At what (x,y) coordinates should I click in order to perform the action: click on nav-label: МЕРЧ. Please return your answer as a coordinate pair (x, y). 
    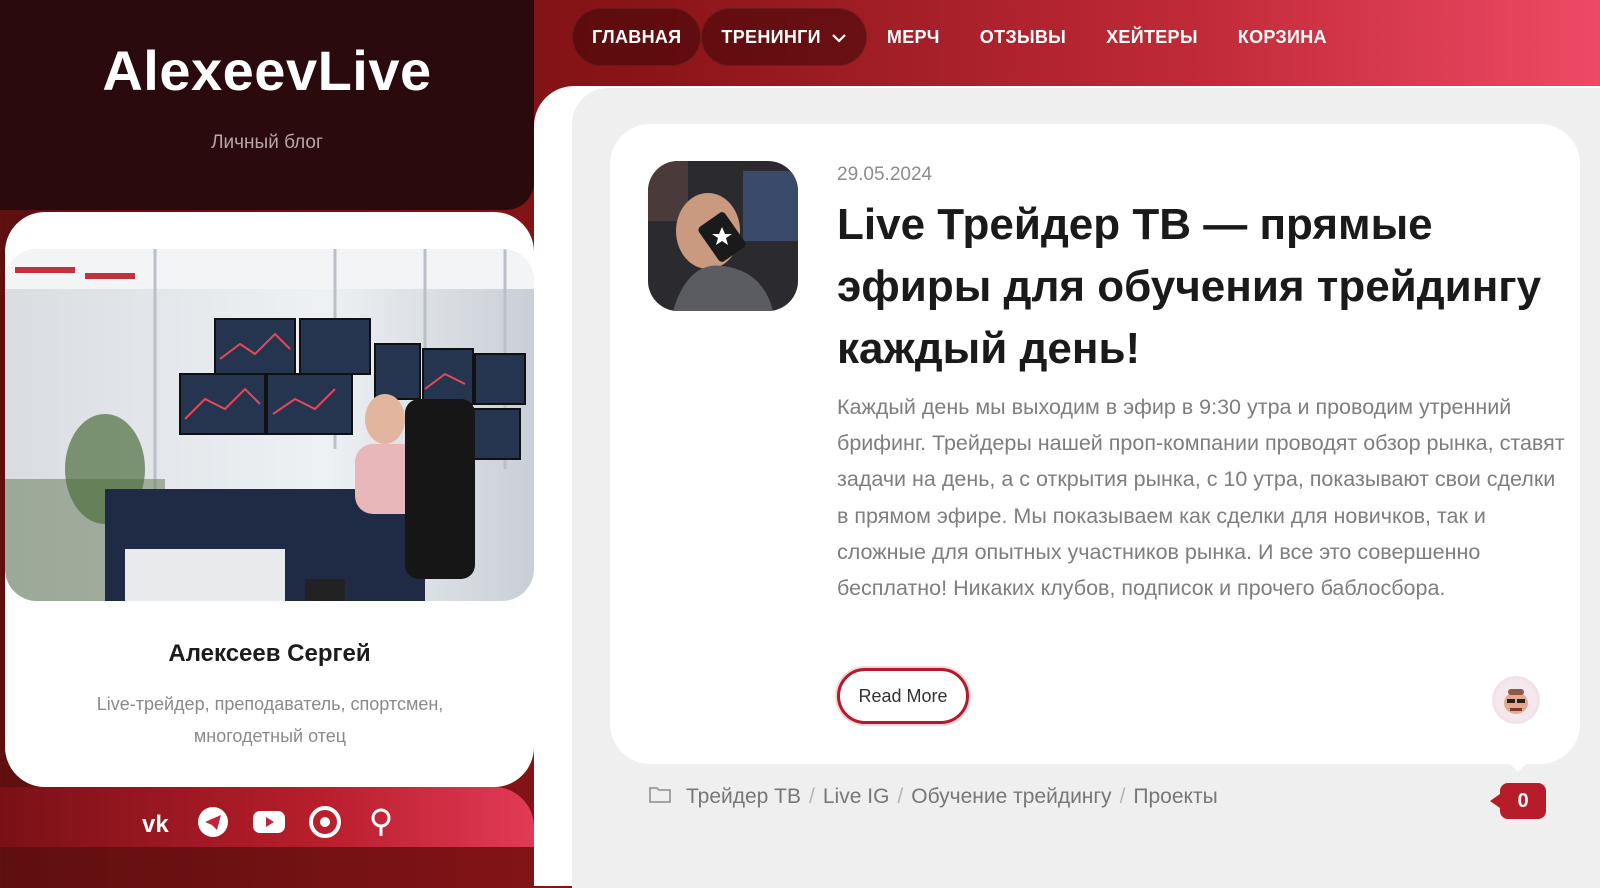
    Looking at the image, I should click on (913, 36).